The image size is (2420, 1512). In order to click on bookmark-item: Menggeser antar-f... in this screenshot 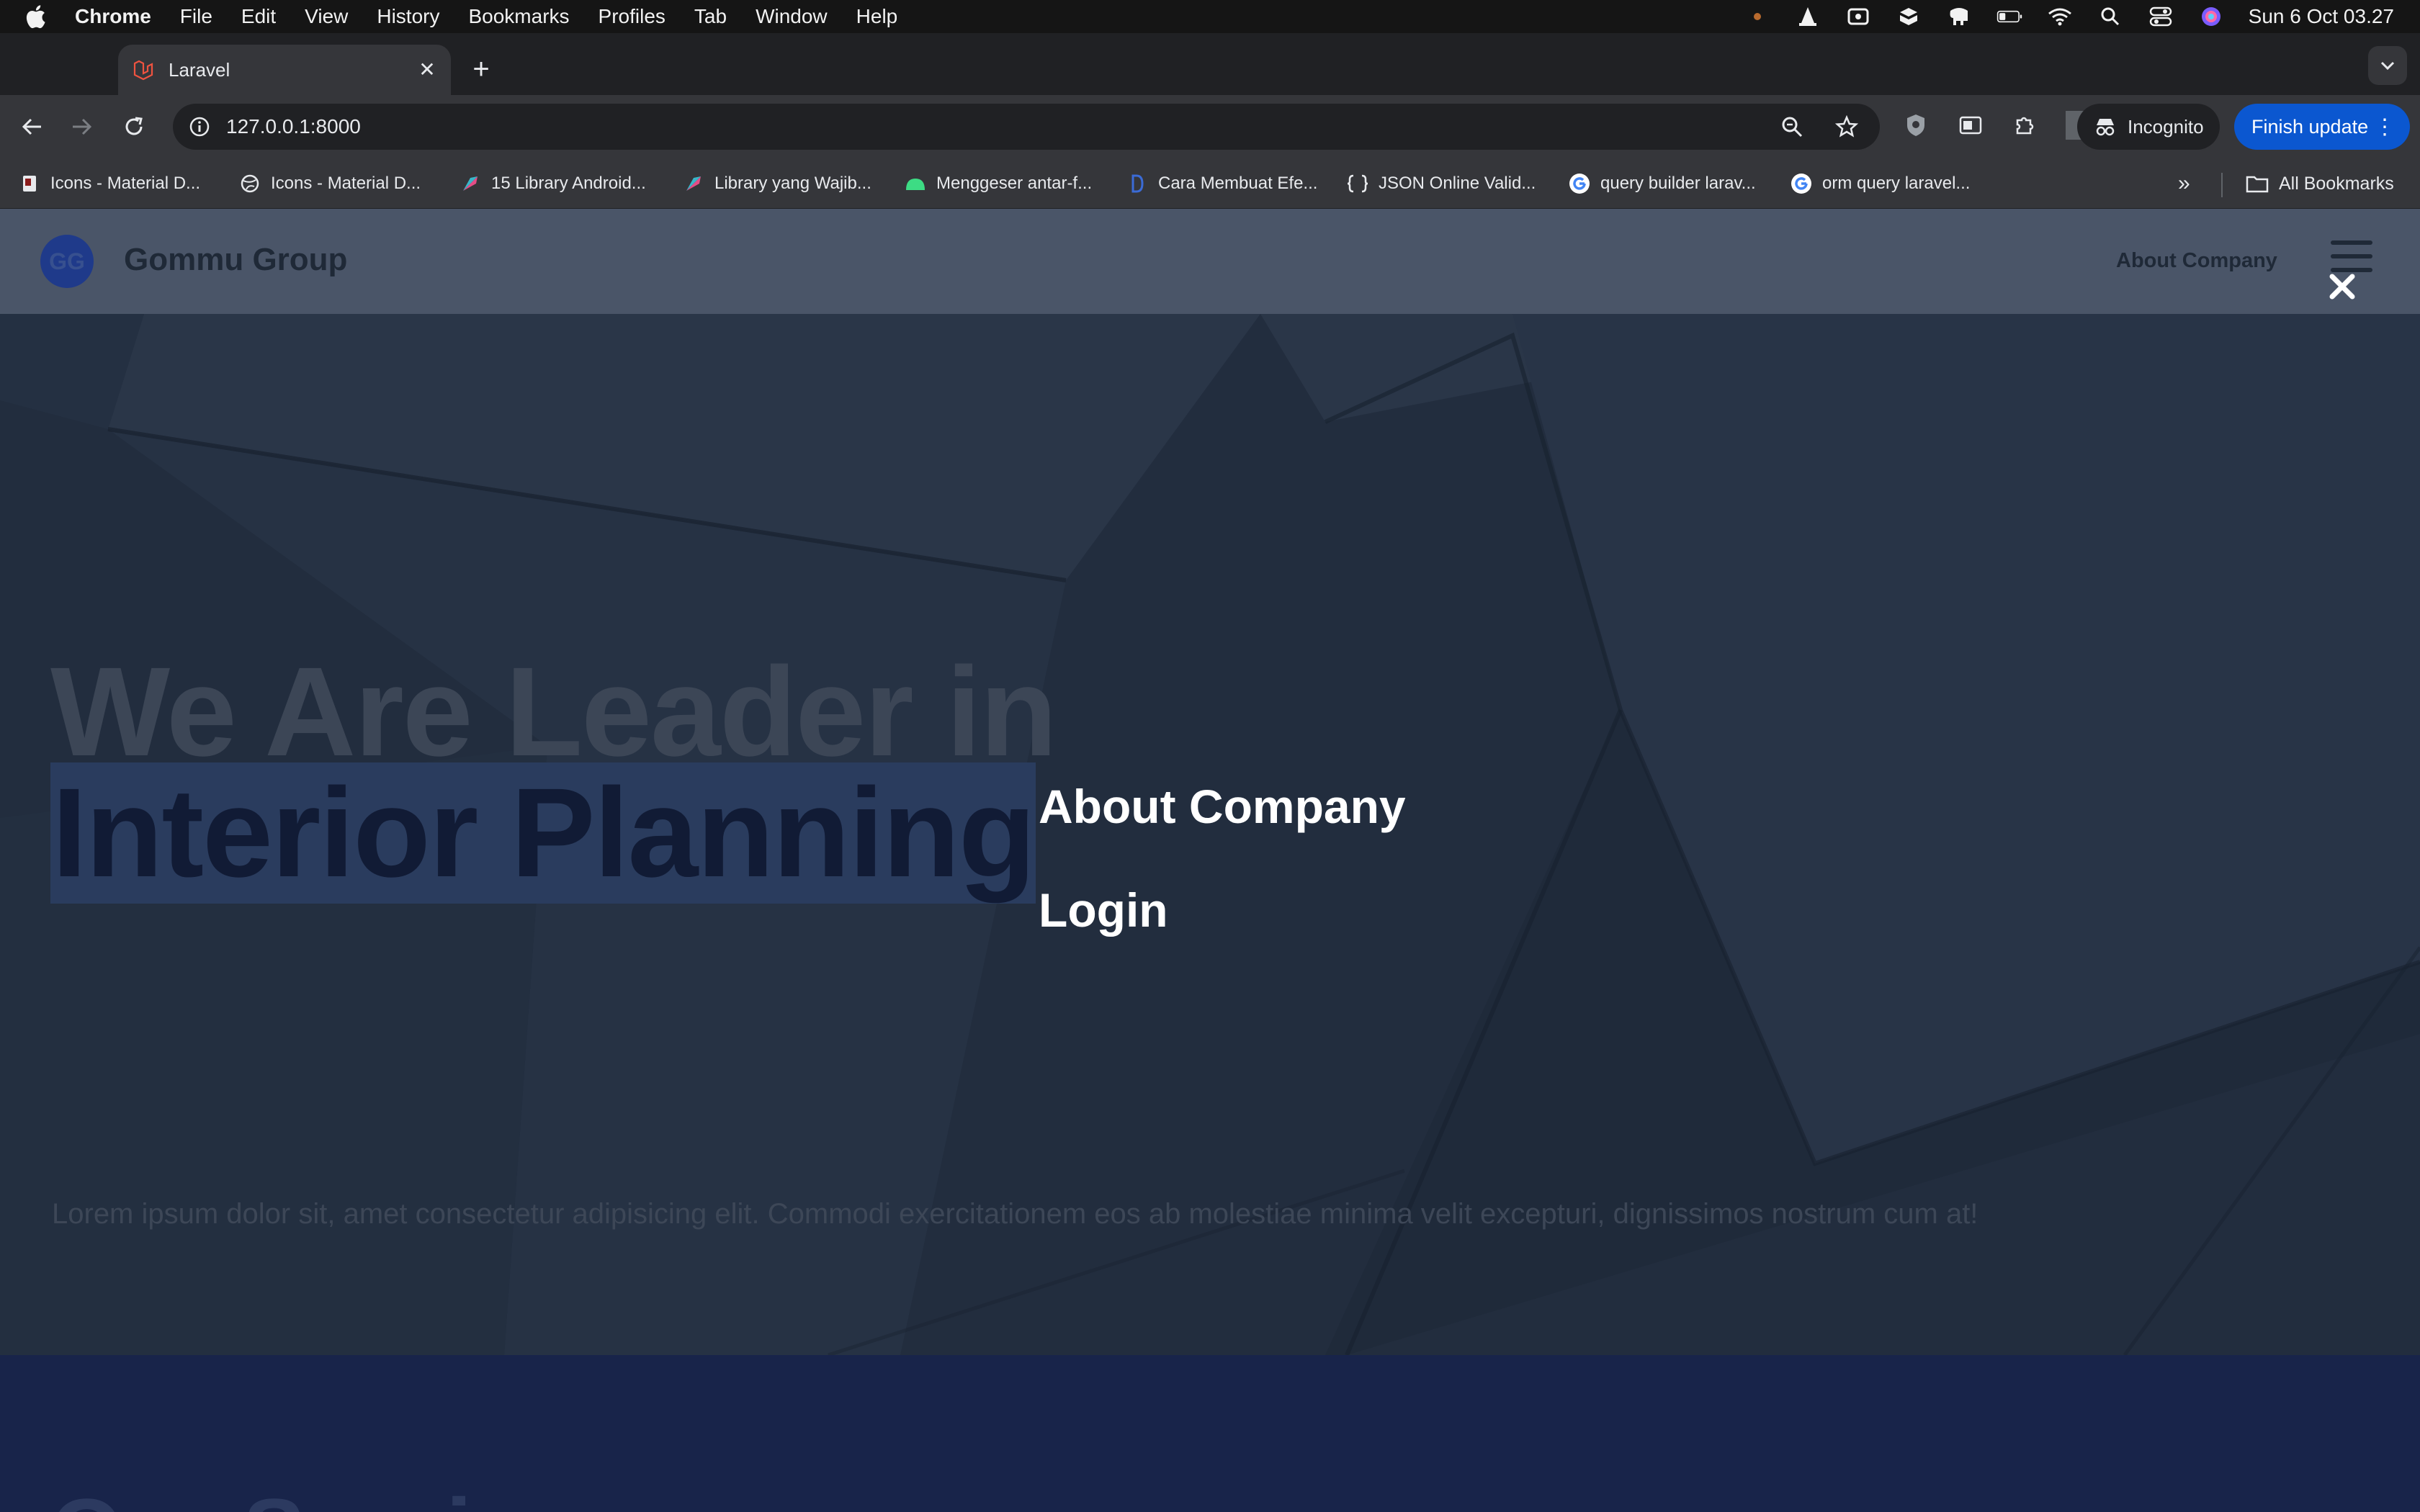, I will do `click(998, 183)`.